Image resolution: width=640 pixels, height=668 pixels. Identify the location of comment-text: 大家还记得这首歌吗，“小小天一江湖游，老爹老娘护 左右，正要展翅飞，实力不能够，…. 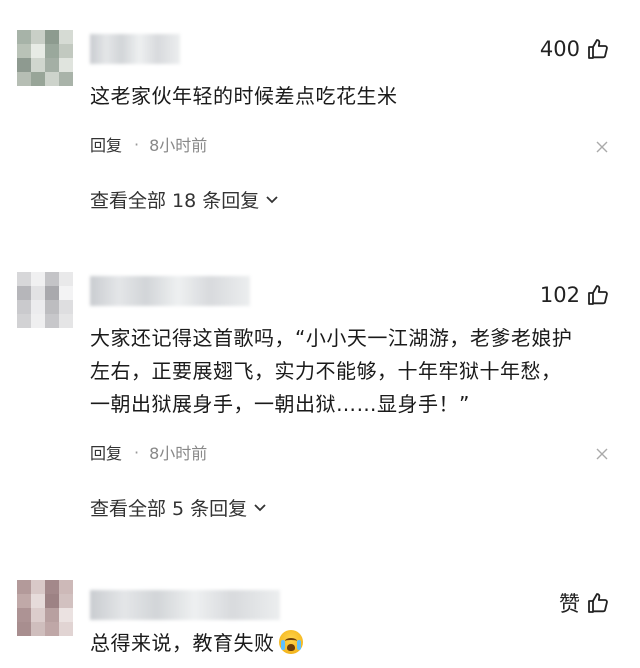
(357, 371).